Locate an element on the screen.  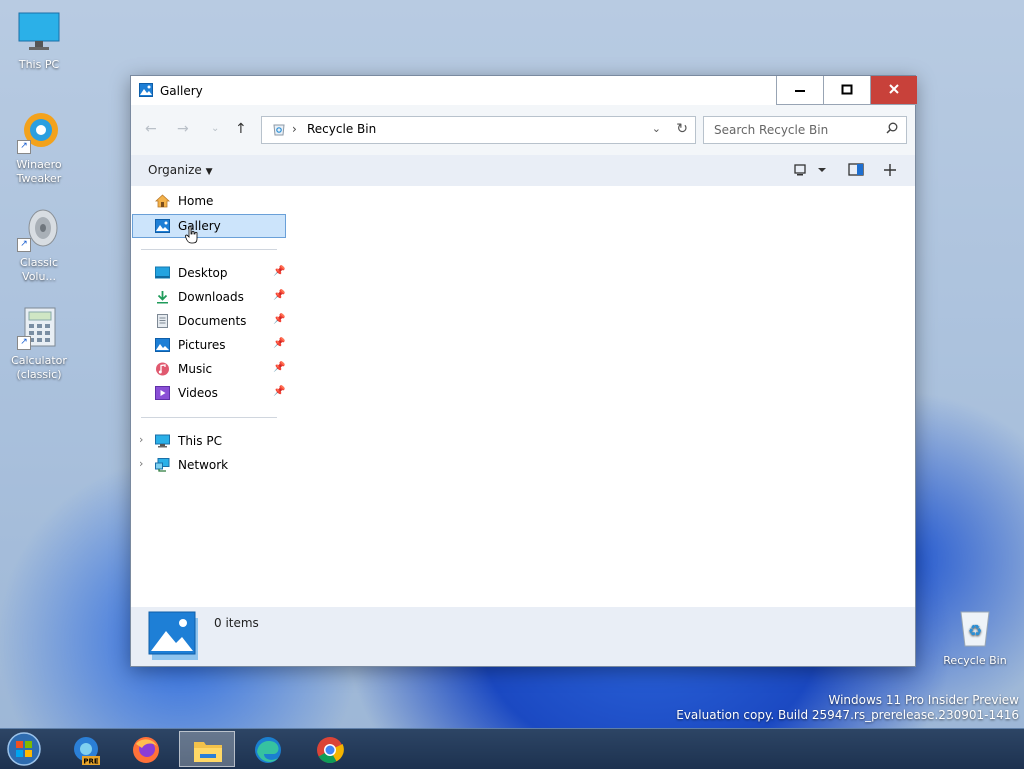
nav-item-videos: Videos 📌 is located at coordinates (209, 393).